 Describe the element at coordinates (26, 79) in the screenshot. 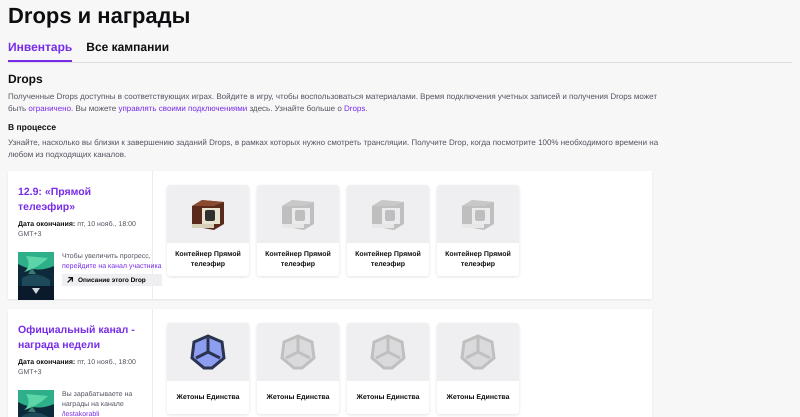

I see `section-heading: Drops` at that location.